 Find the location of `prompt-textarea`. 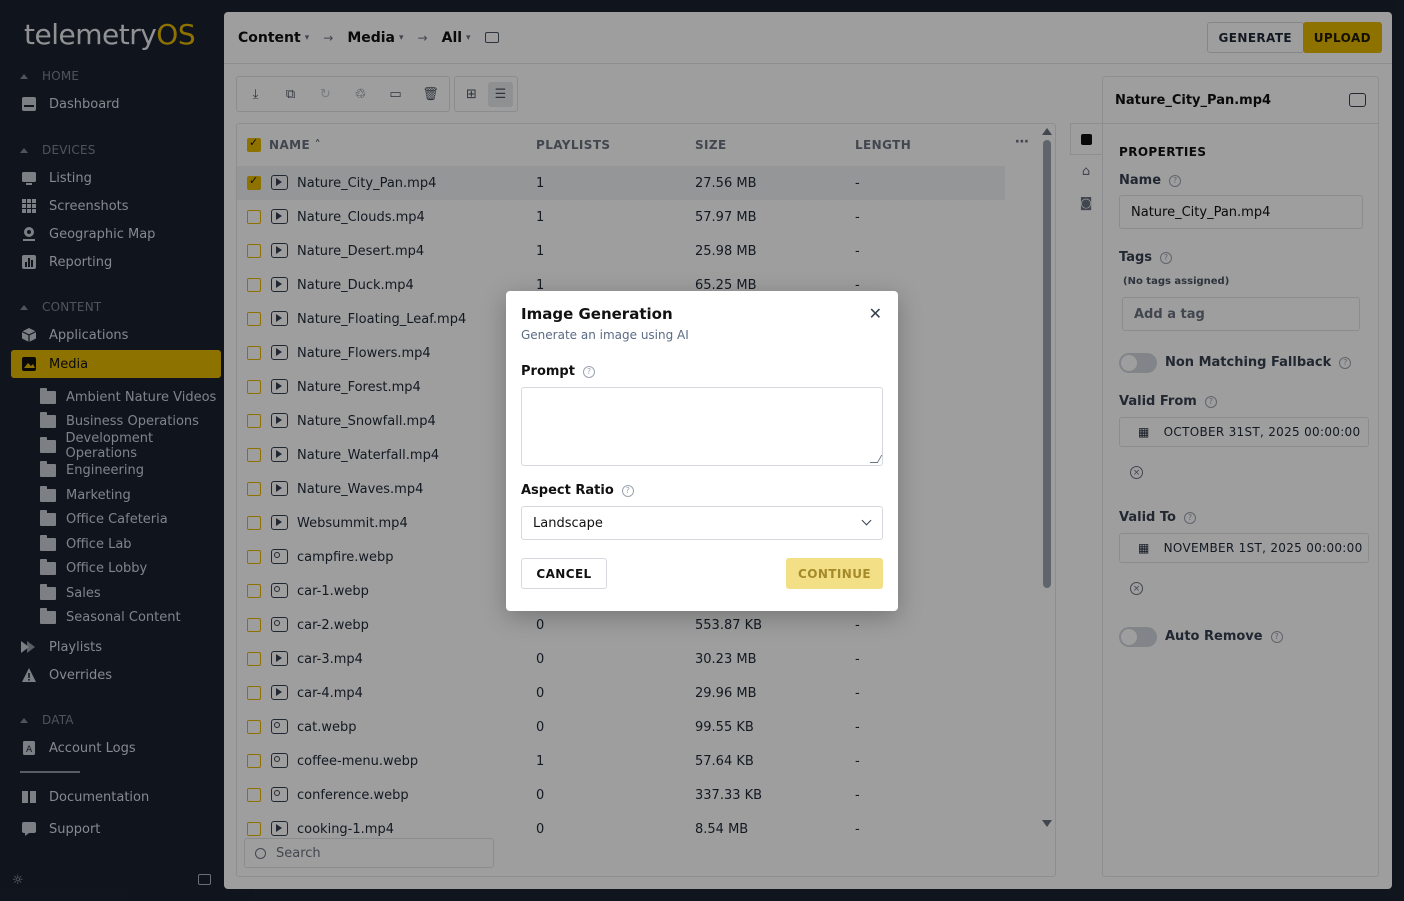

prompt-textarea is located at coordinates (702, 426).